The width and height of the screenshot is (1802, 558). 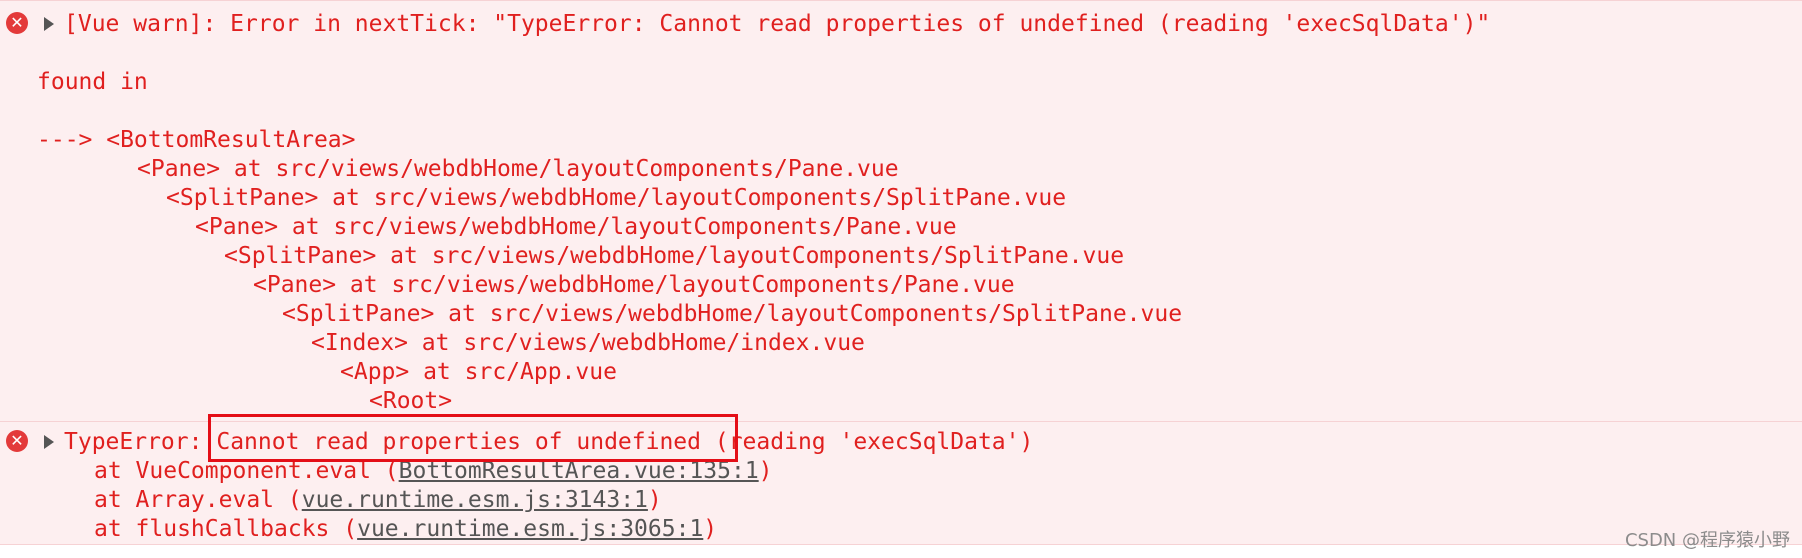 I want to click on found-in-text: found in, so click(x=92, y=82).